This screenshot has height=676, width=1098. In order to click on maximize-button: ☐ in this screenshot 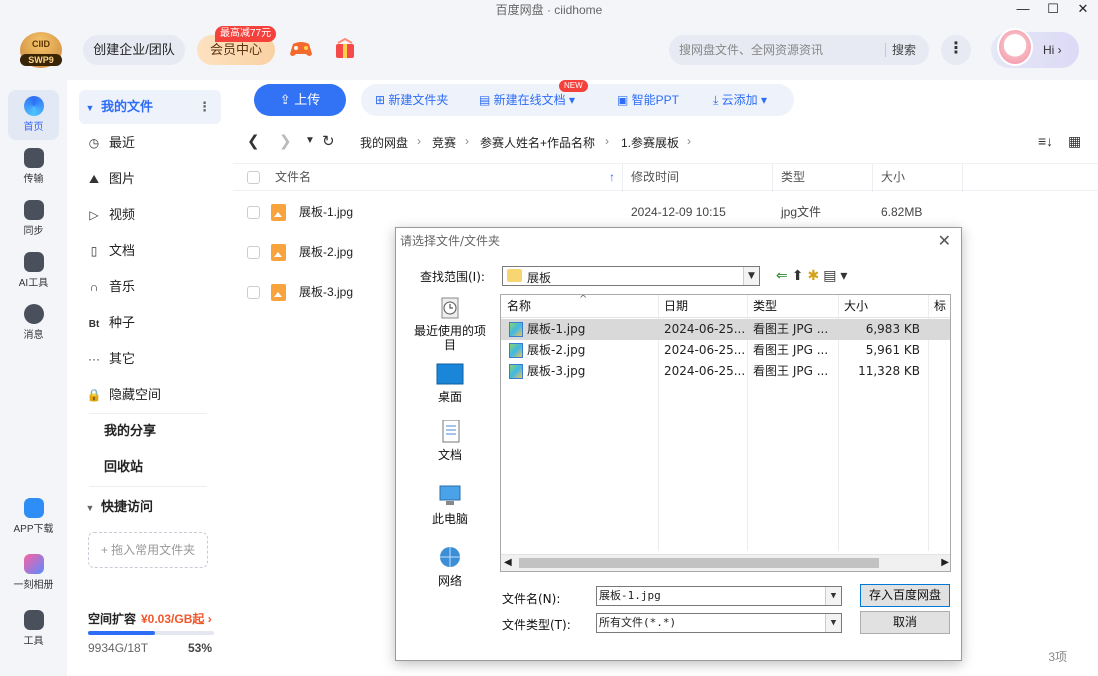, I will do `click(1053, 10)`.